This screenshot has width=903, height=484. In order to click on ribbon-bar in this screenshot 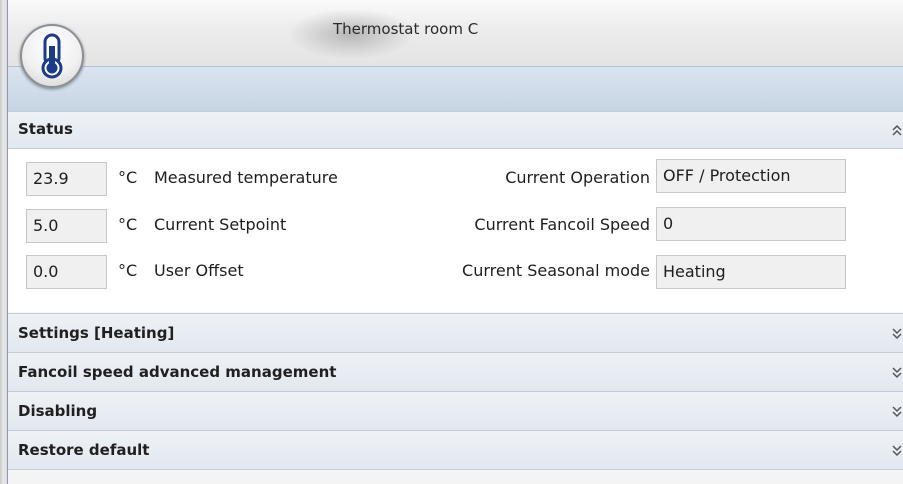, I will do `click(455, 89)`.